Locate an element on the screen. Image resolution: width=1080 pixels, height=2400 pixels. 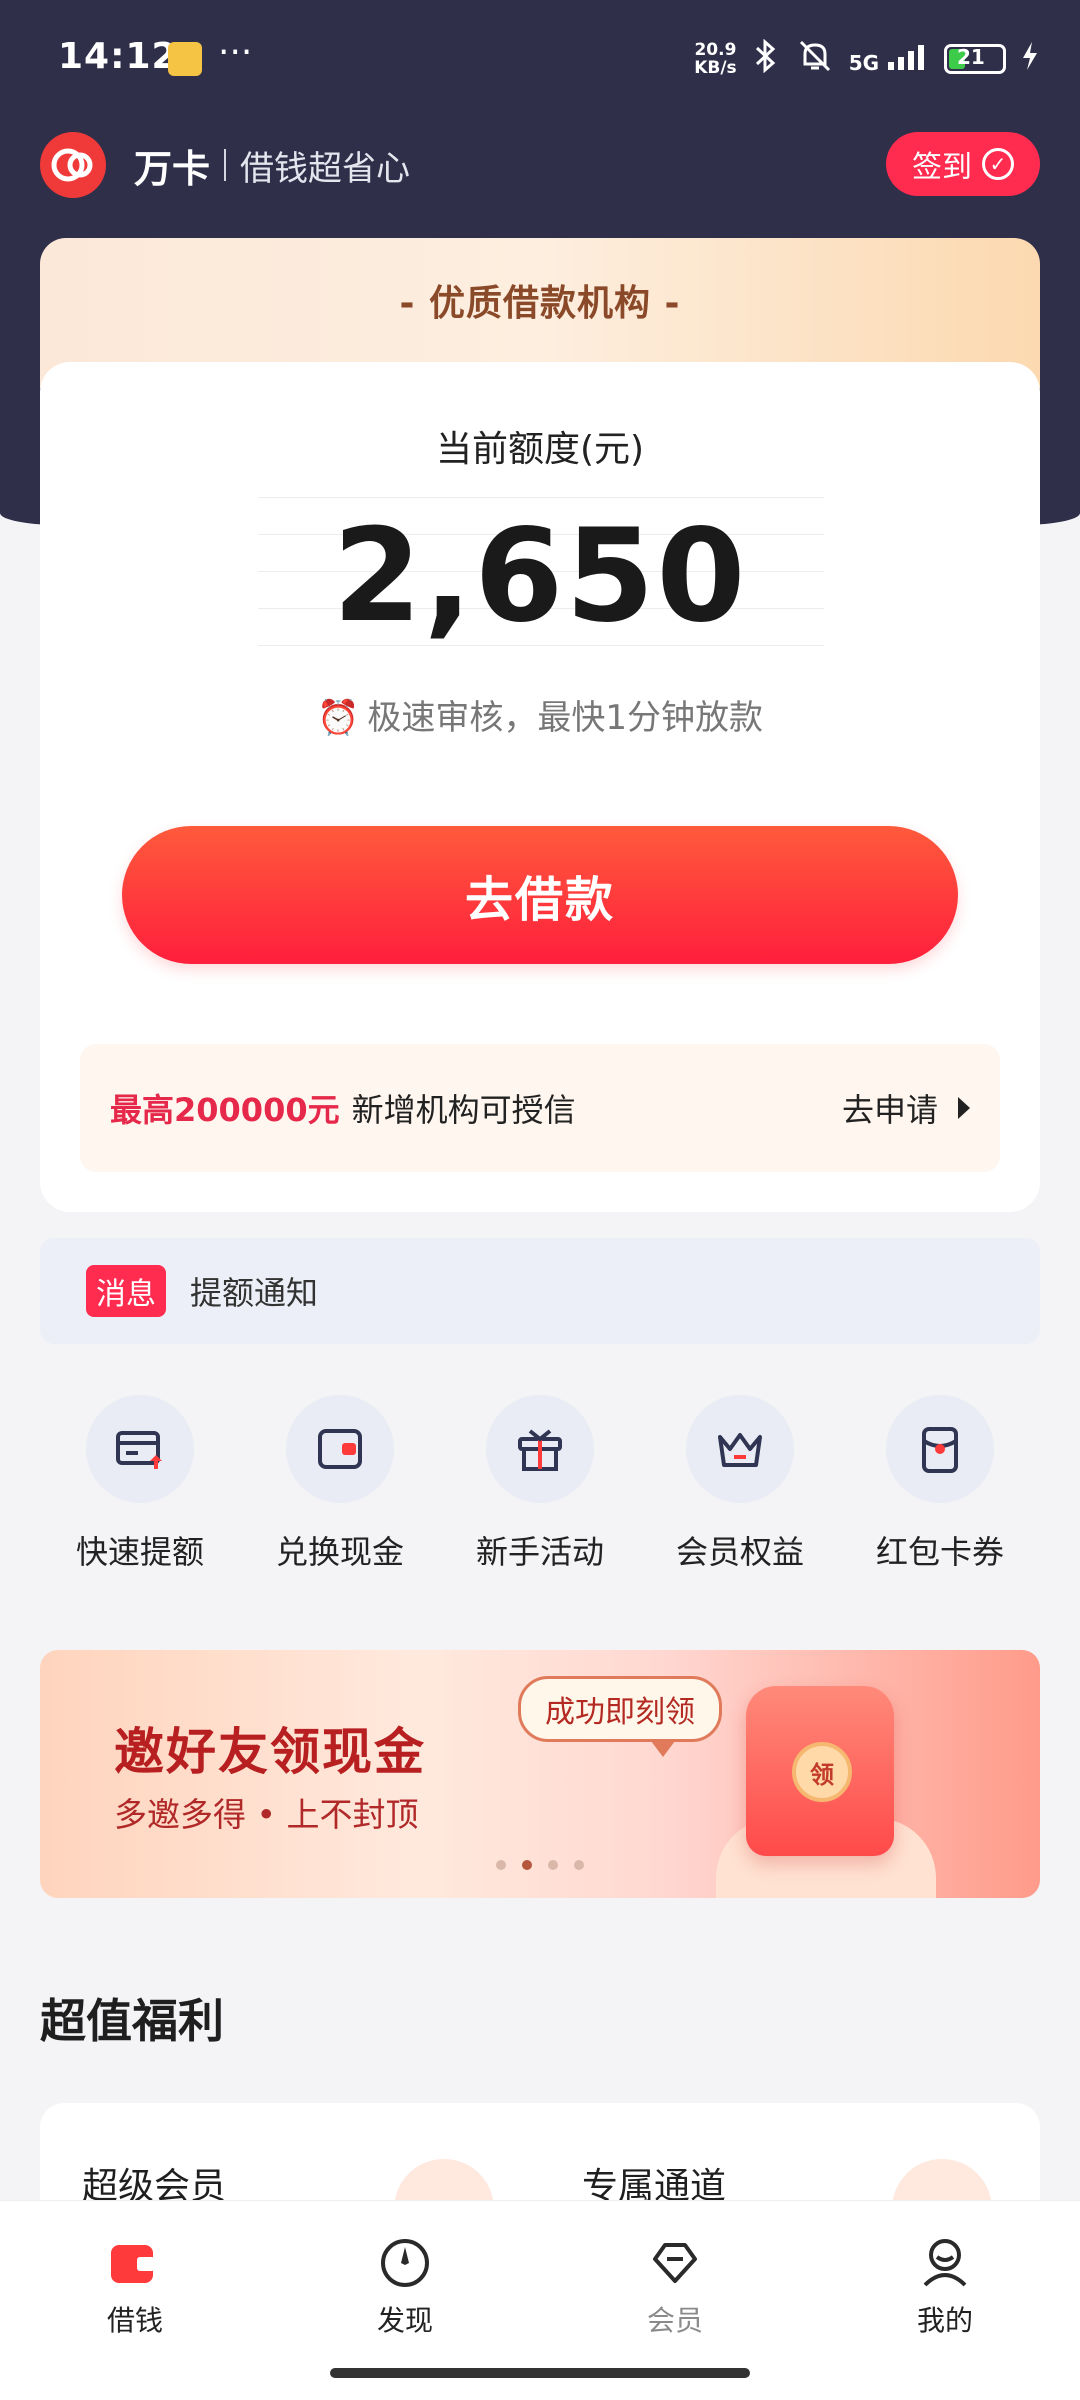
wallet-icon is located at coordinates (340, 1449).